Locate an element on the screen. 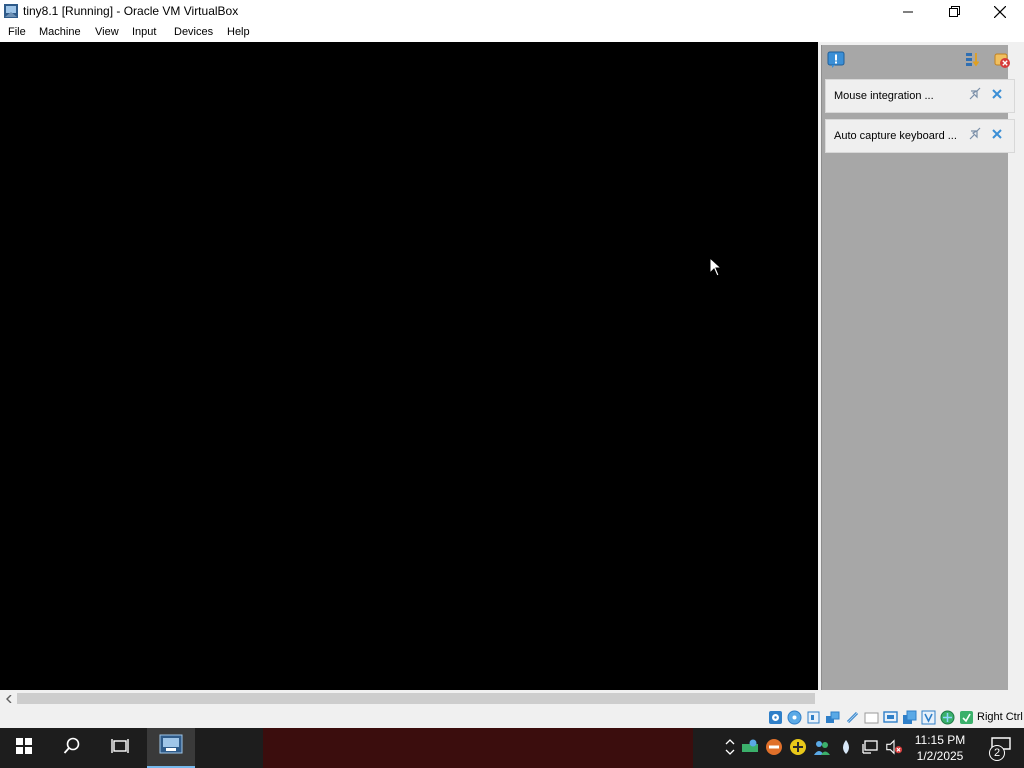  task-view-icon is located at coordinates (120, 748).